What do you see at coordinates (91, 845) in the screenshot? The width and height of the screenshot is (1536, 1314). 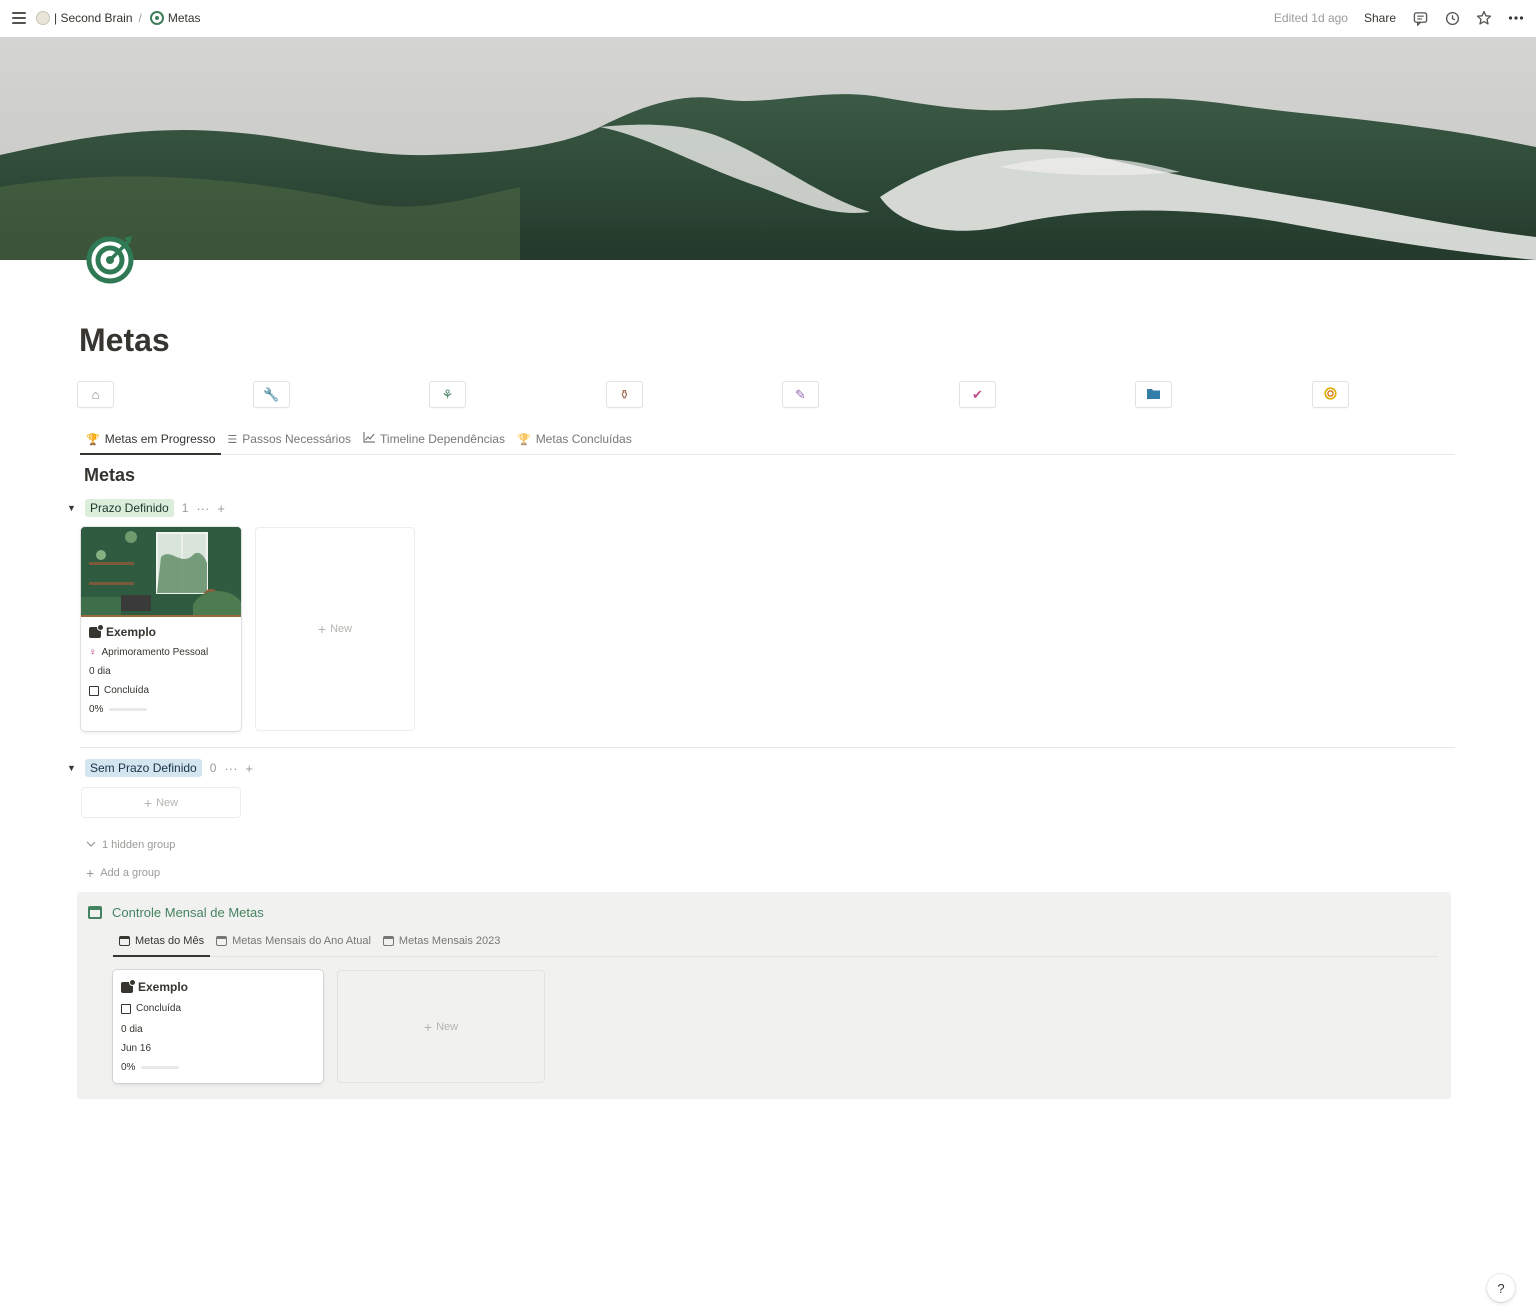 I see `chevron-down-icon` at bounding box center [91, 845].